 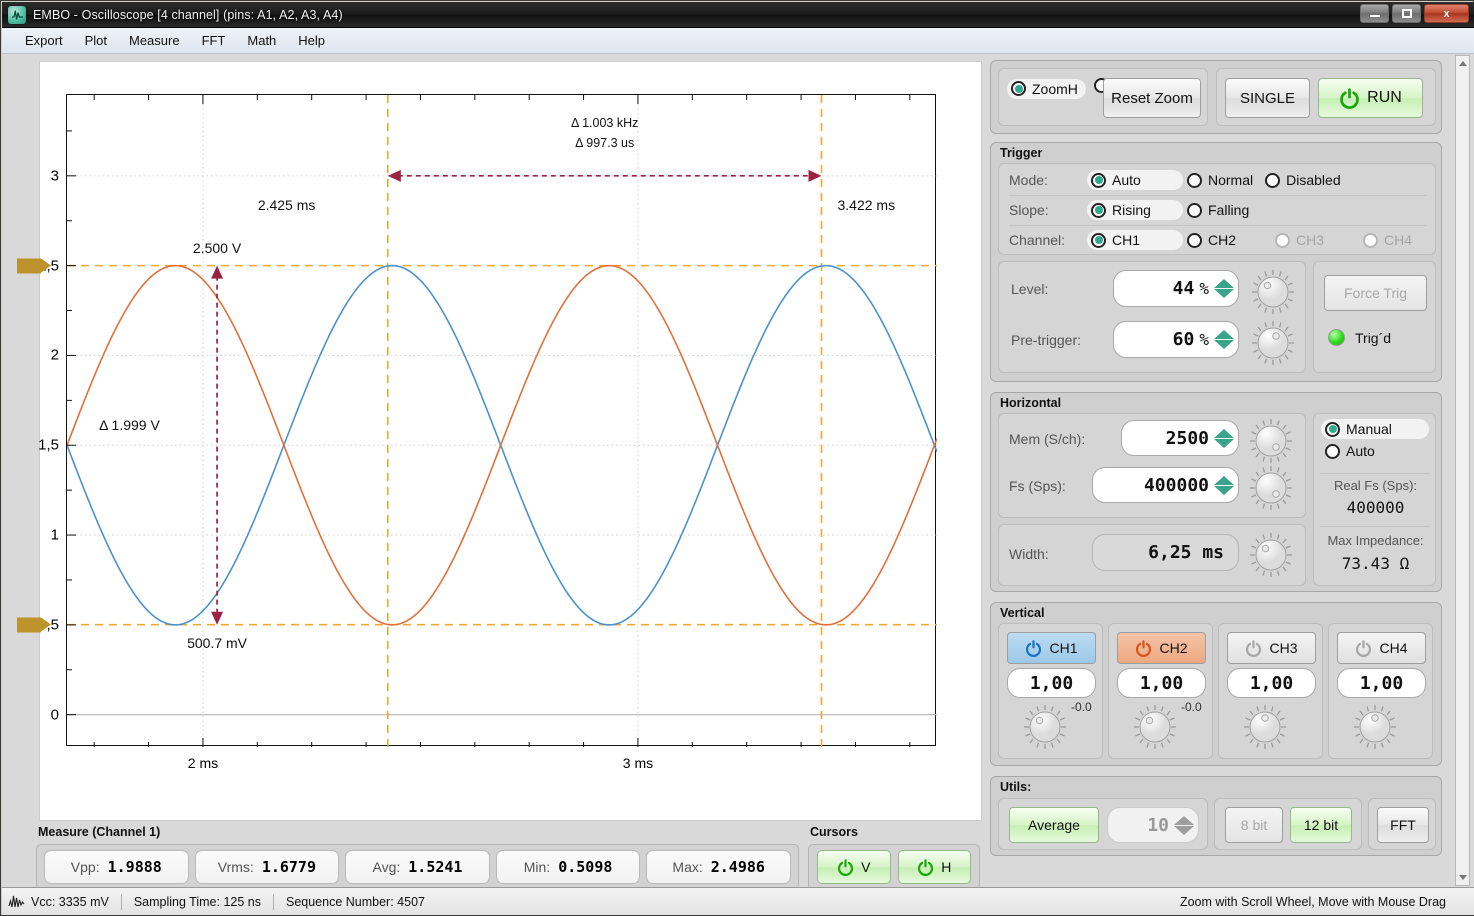 I want to click on channel-gain-input-ch4: 1,00, so click(x=1381, y=683).